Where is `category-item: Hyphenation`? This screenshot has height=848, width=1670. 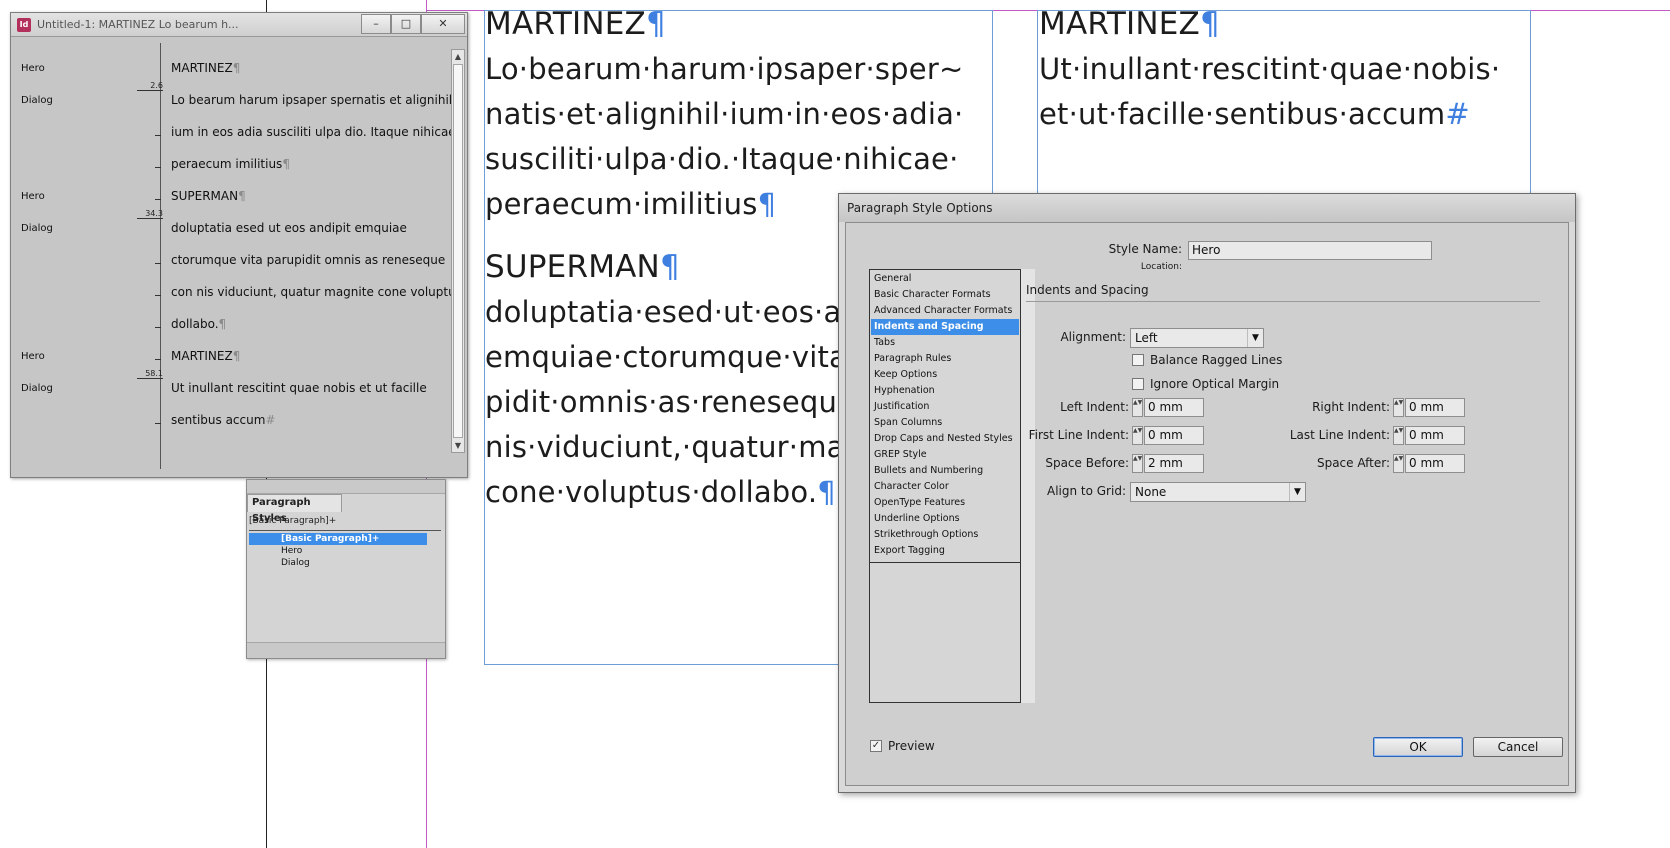
category-item: Hyphenation is located at coordinates (945, 391).